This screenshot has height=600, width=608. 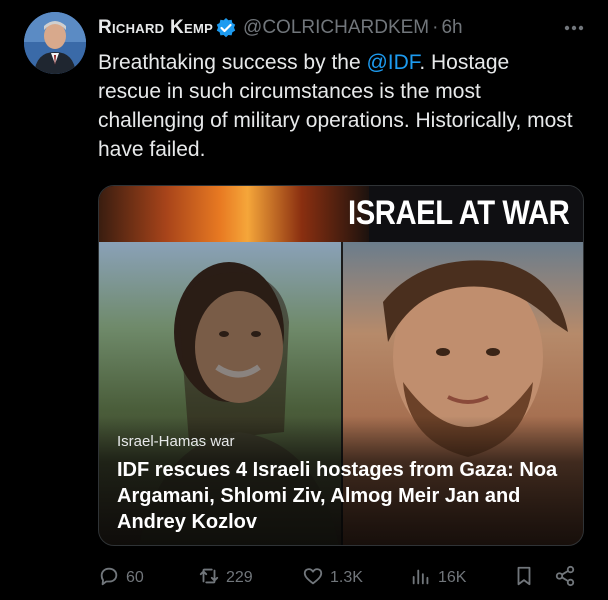 I want to click on views-button: 16K, so click(x=438, y=578).